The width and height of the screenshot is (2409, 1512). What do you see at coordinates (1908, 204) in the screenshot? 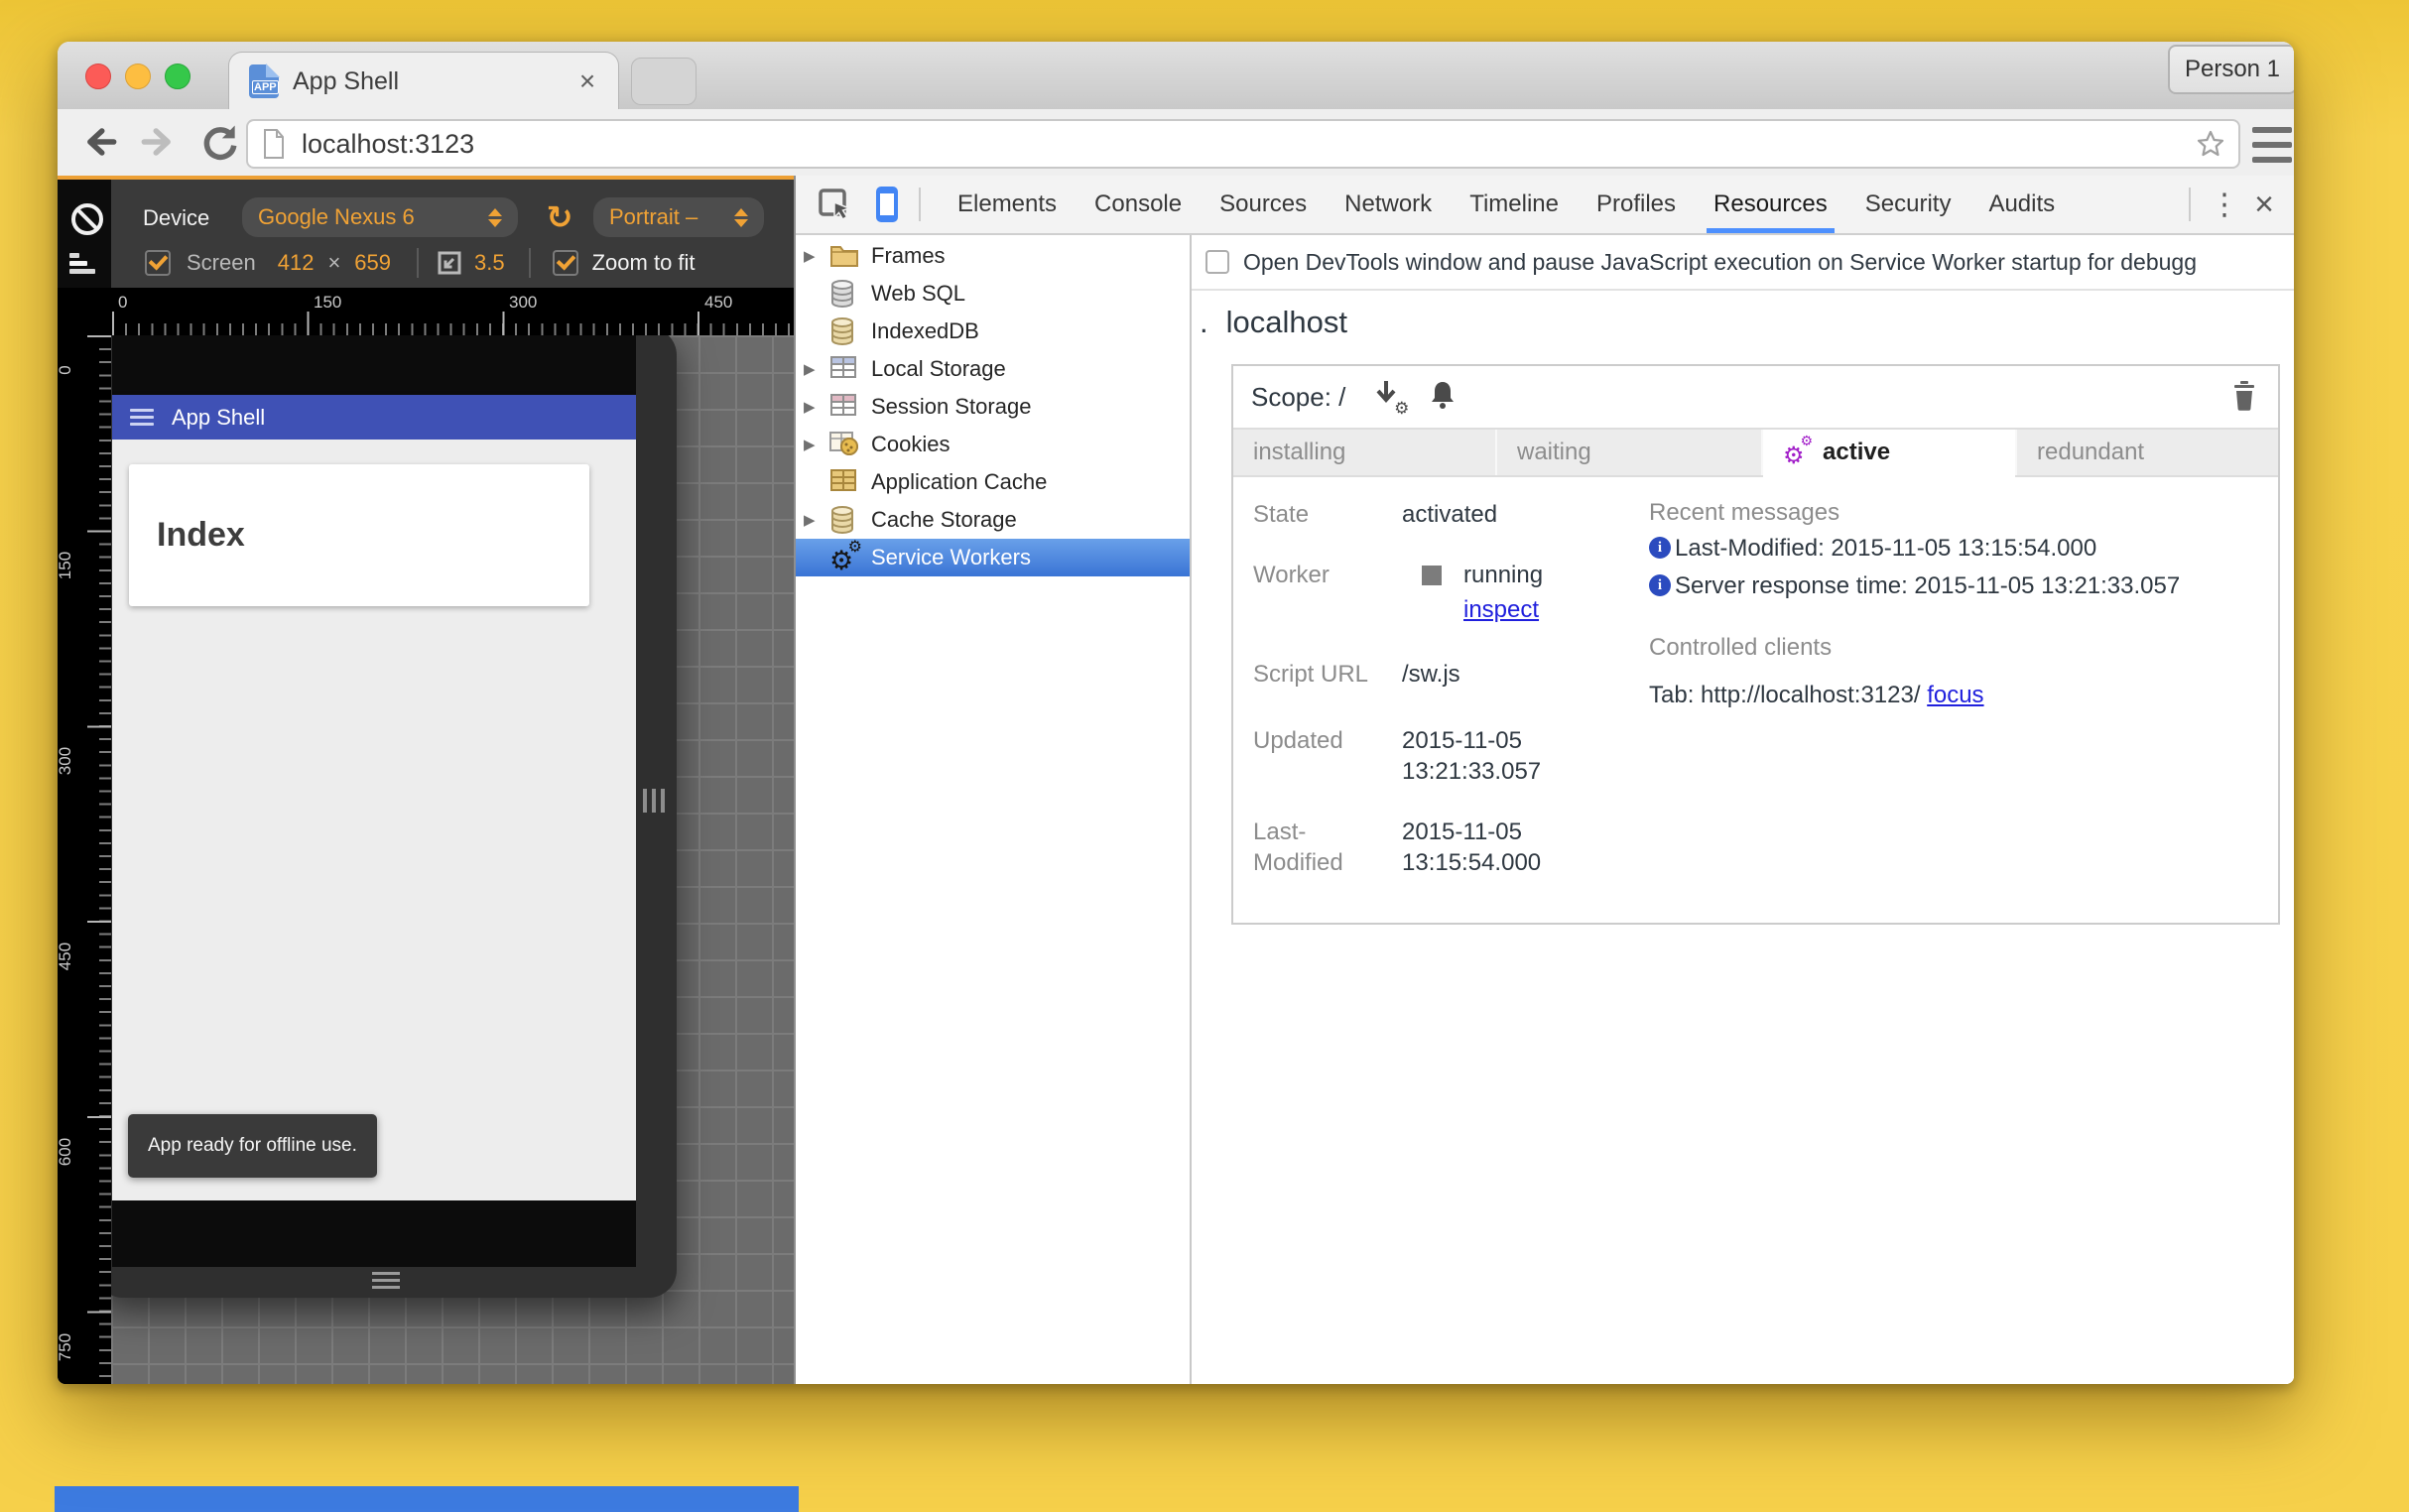
I see `tab-security: Security` at bounding box center [1908, 204].